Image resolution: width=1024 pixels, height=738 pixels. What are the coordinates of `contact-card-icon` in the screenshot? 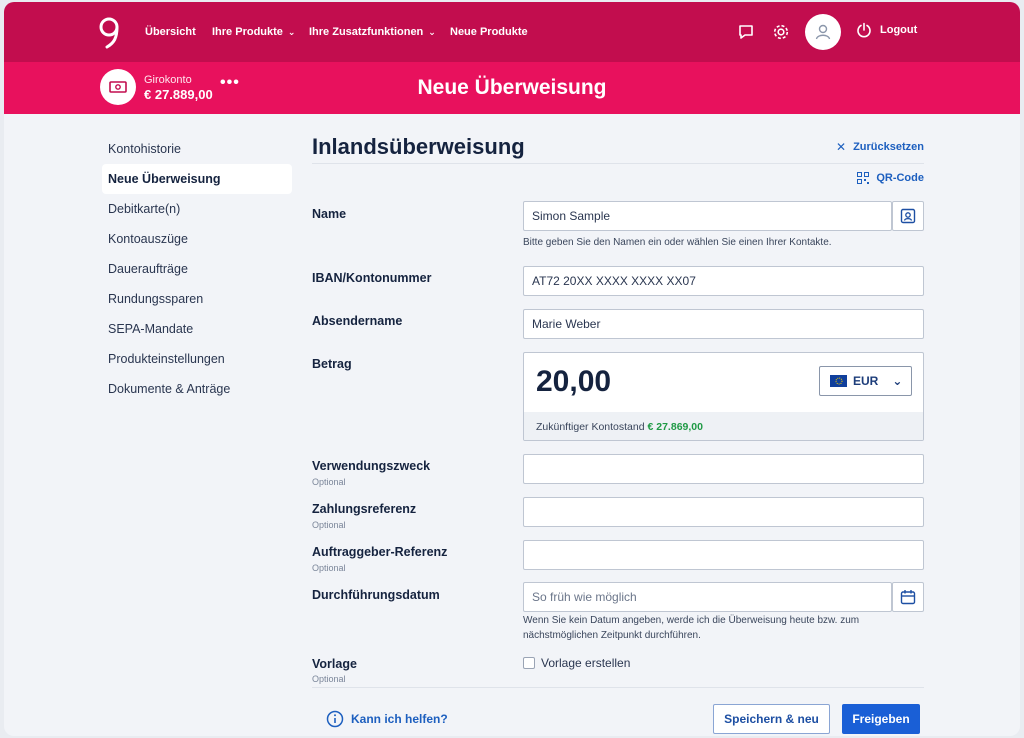 It's located at (908, 216).